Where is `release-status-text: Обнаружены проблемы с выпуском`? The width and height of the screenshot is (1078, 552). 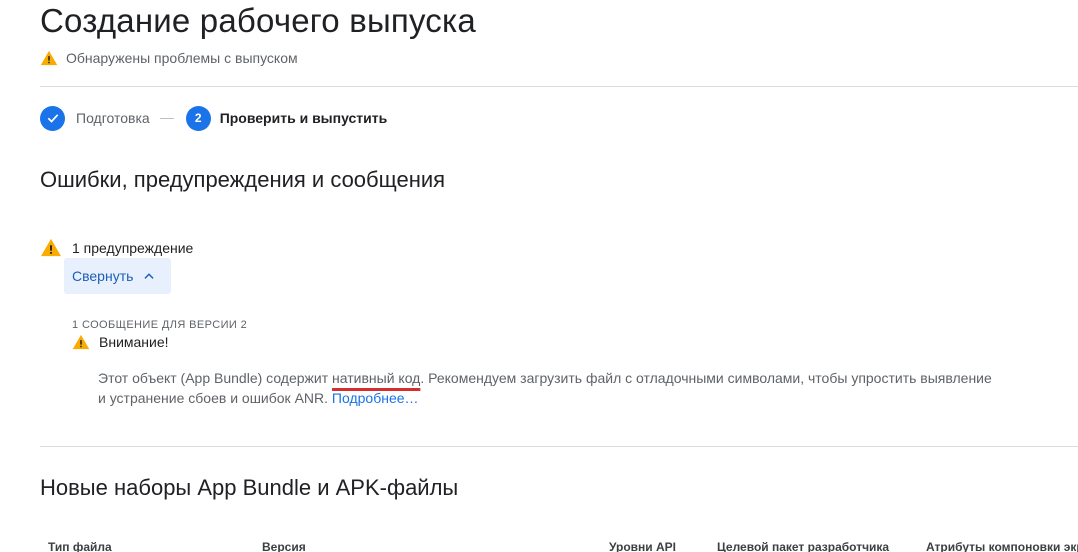
release-status-text: Обнаружены проблемы с выпуском is located at coordinates (182, 58).